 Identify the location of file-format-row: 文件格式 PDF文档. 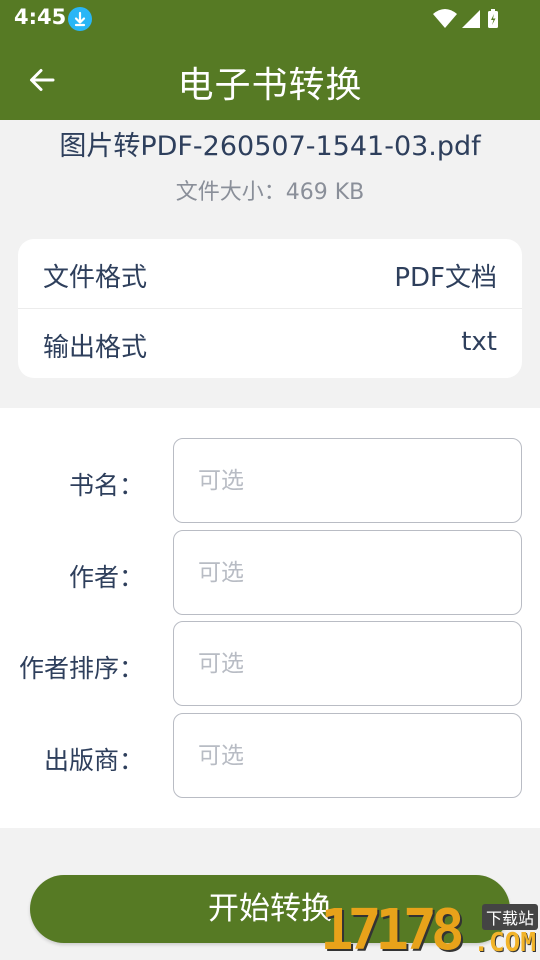
(270, 274).